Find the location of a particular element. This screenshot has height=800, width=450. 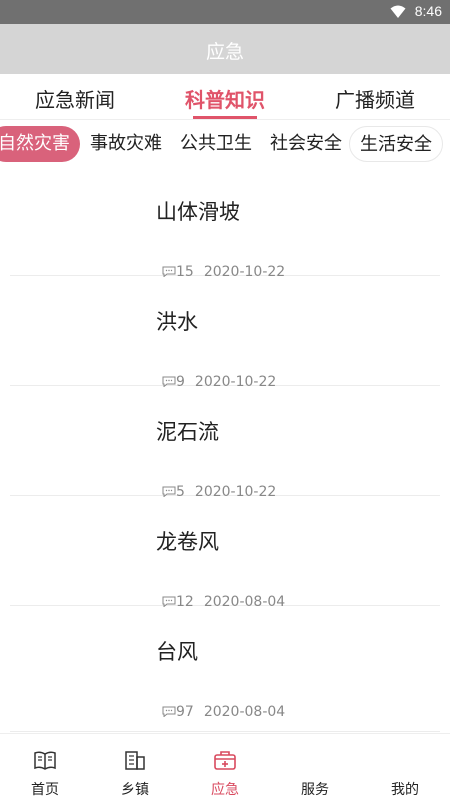

article-title: 泥石流 is located at coordinates (187, 432).